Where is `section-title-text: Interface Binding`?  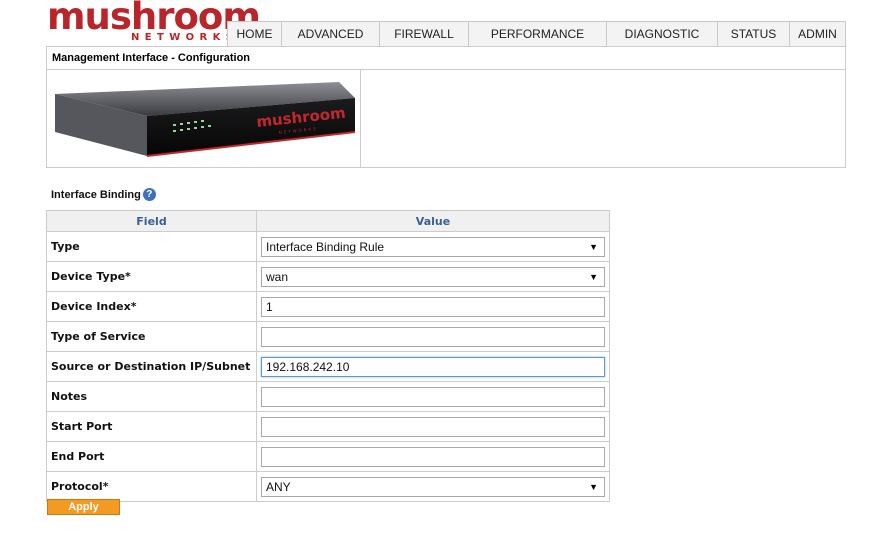
section-title-text: Interface Binding is located at coordinates (96, 194).